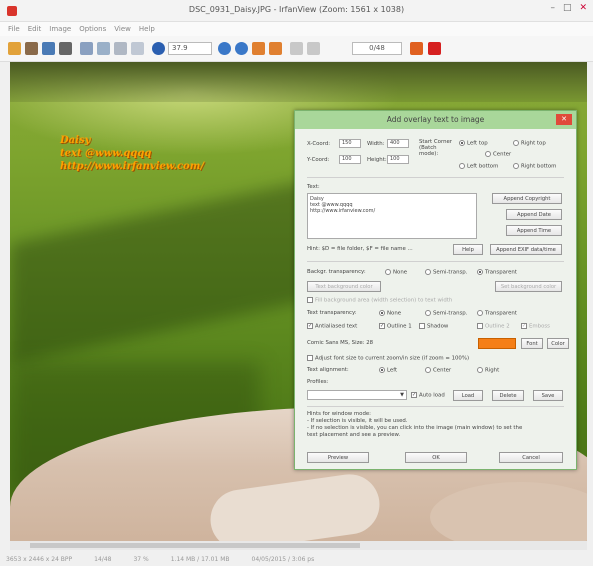  I want to click on paint-icon, so click(416, 48).